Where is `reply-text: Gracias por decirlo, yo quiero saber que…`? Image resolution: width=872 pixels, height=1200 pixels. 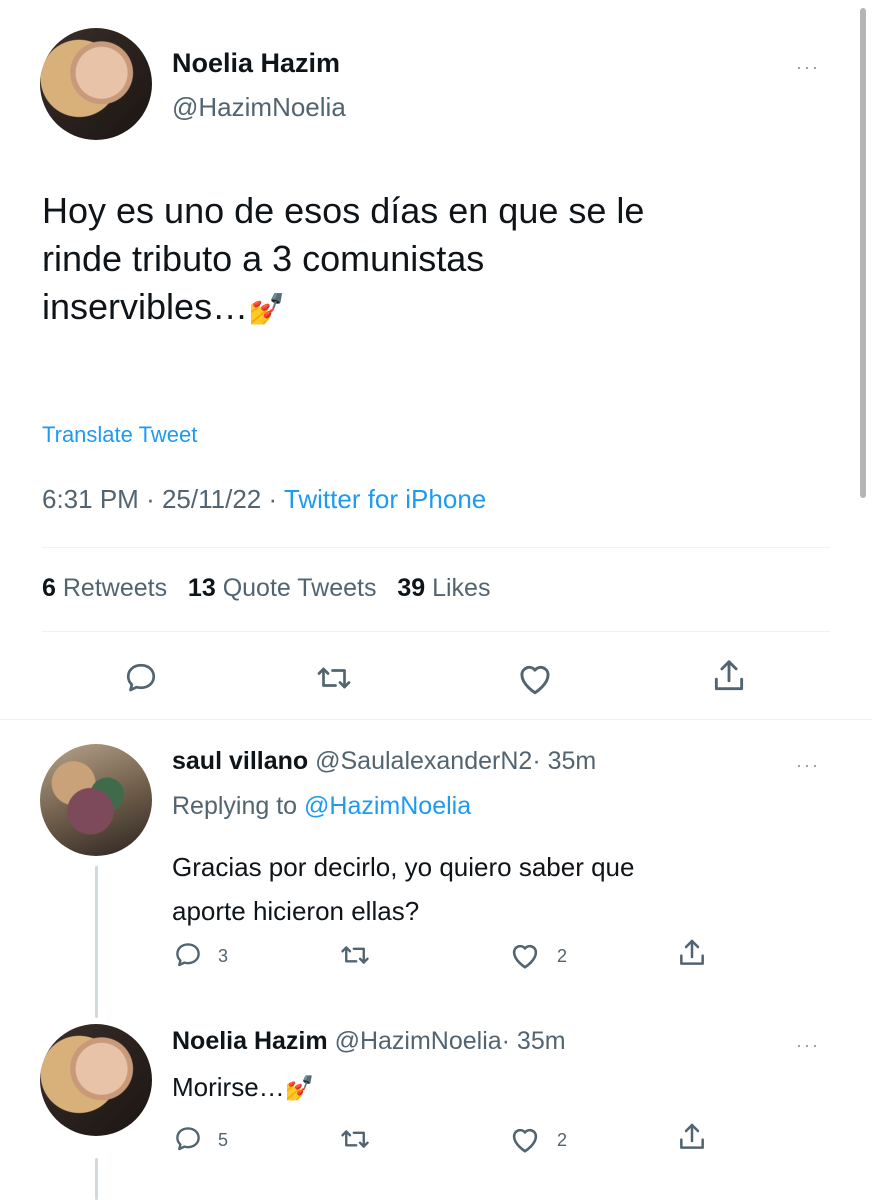
reply-text: Gracias por decirlo, yo quiero saber que… is located at coordinates (403, 889).